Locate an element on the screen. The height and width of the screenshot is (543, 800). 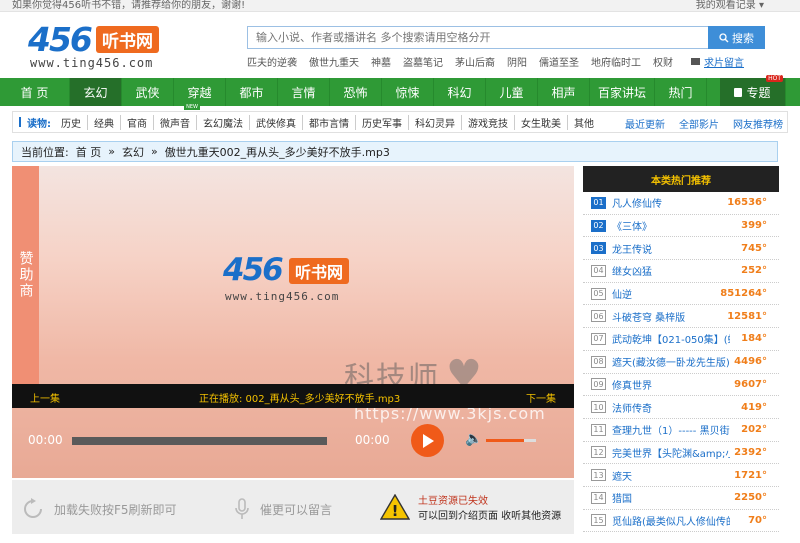
recommend-item: 03 龙王传说 745° is located at coordinates (681, 249).